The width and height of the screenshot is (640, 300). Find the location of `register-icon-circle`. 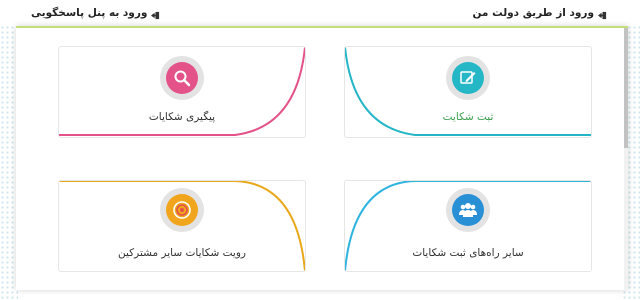

register-icon-circle is located at coordinates (468, 78).